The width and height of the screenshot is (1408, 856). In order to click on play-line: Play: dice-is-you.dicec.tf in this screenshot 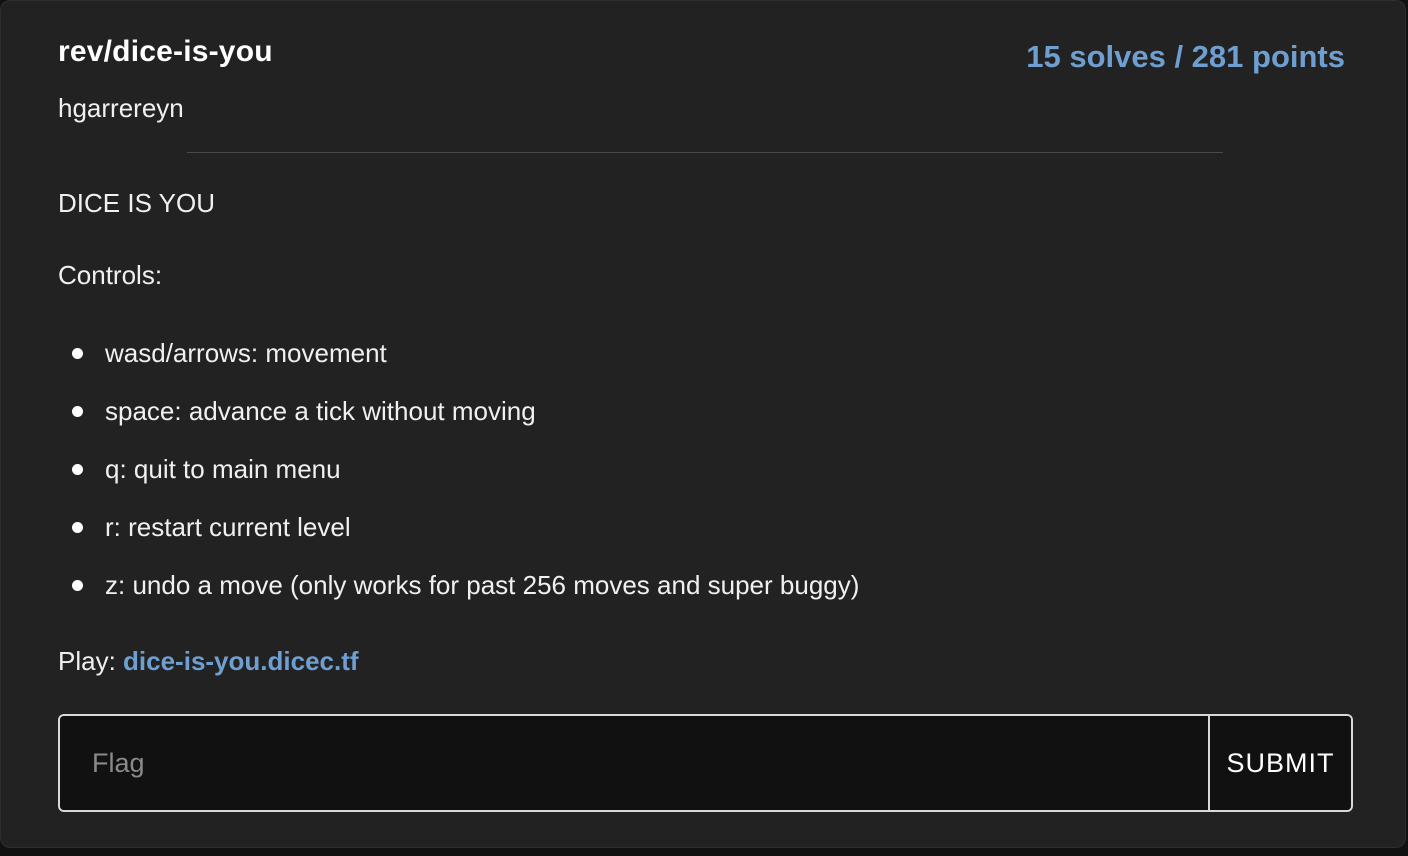, I will do `click(208, 661)`.